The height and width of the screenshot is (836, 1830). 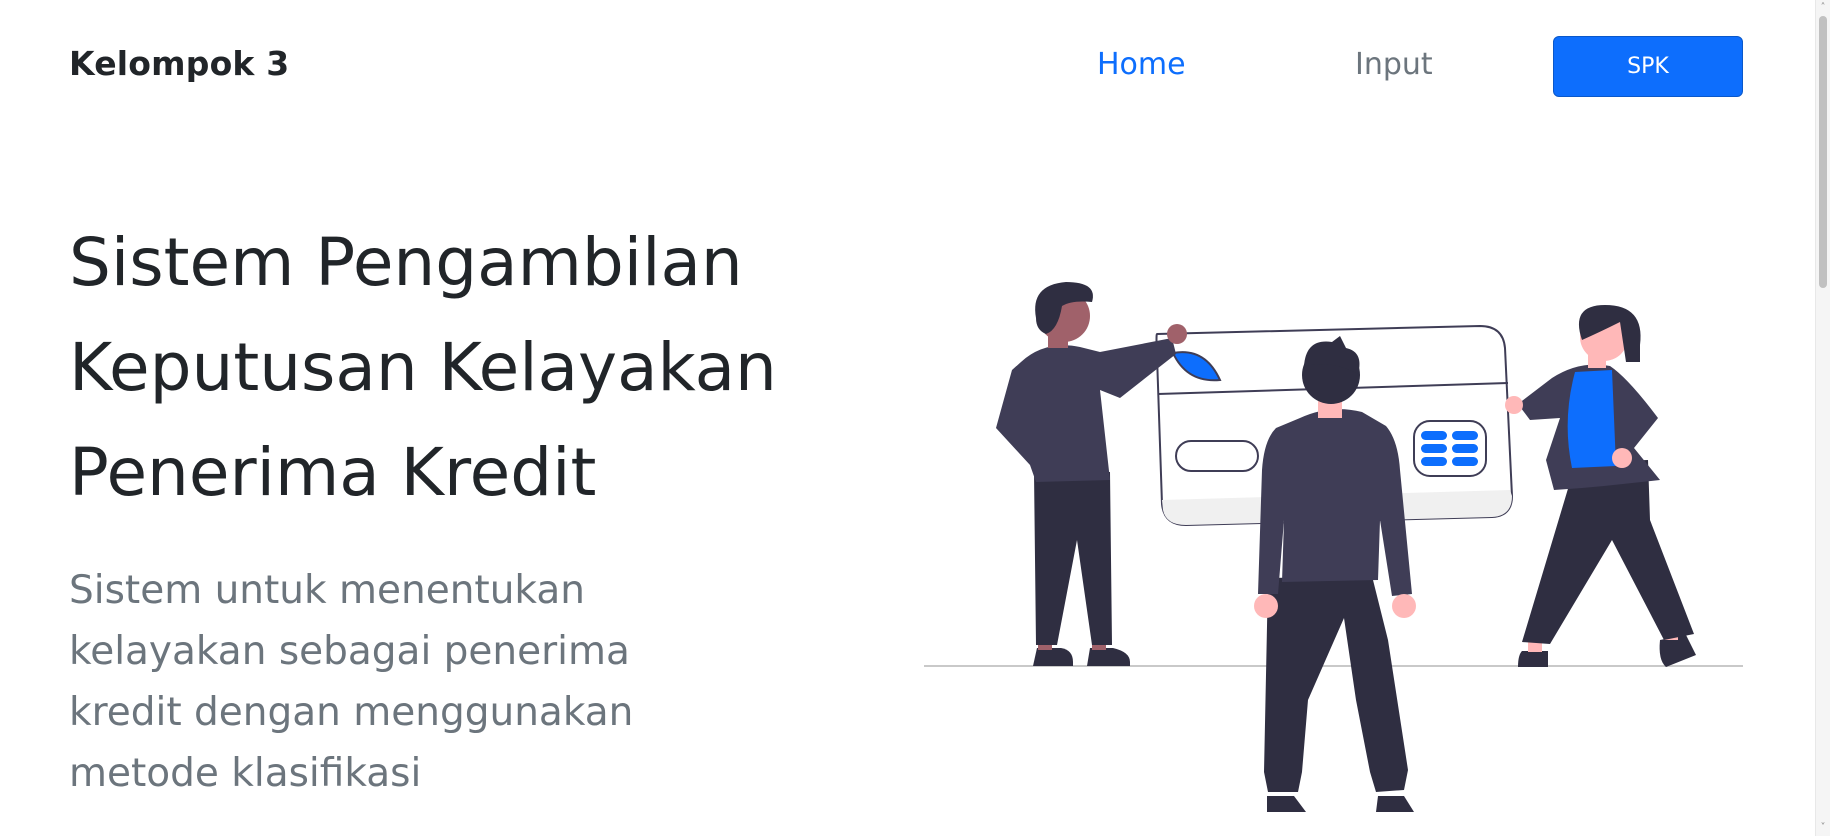 What do you see at coordinates (406, 262) in the screenshot?
I see `hero-title-line: Sistem Pengambilan` at bounding box center [406, 262].